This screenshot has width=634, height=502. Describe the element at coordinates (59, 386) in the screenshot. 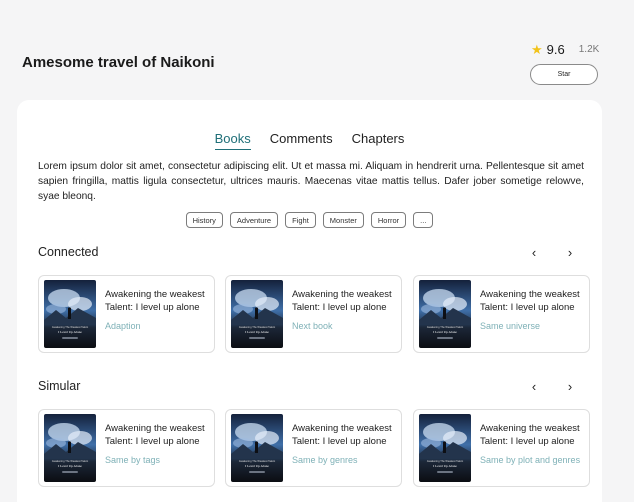

I see `section-title-simular: Simular` at that location.